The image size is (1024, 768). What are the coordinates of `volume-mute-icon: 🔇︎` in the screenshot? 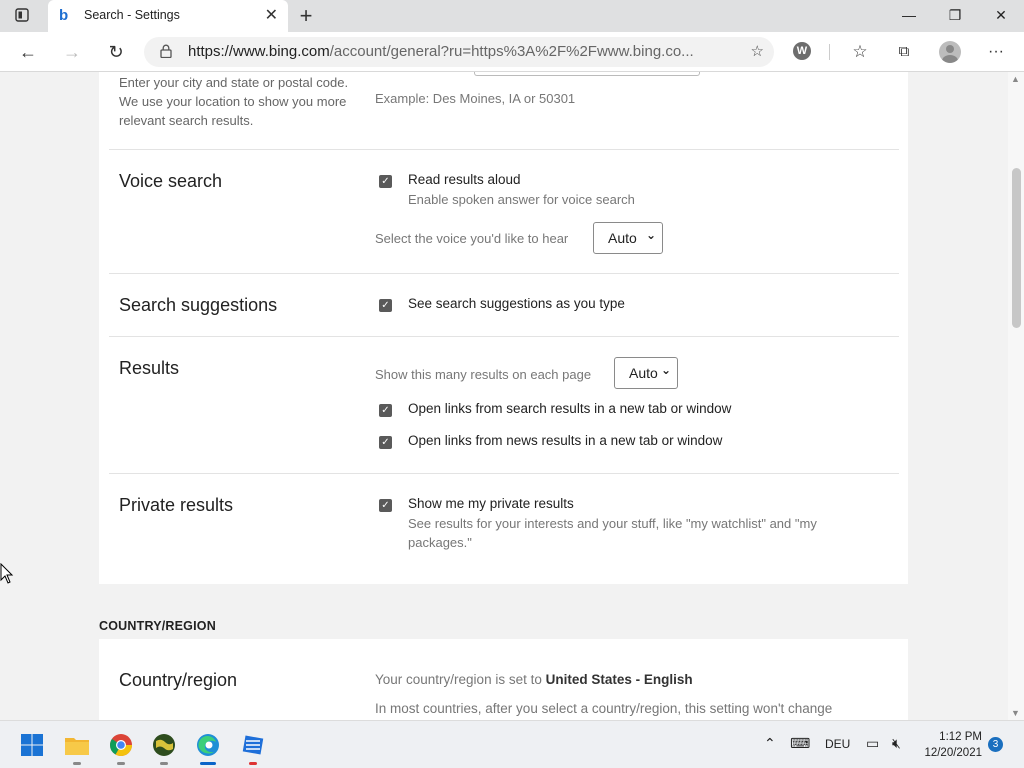 It's located at (896, 743).